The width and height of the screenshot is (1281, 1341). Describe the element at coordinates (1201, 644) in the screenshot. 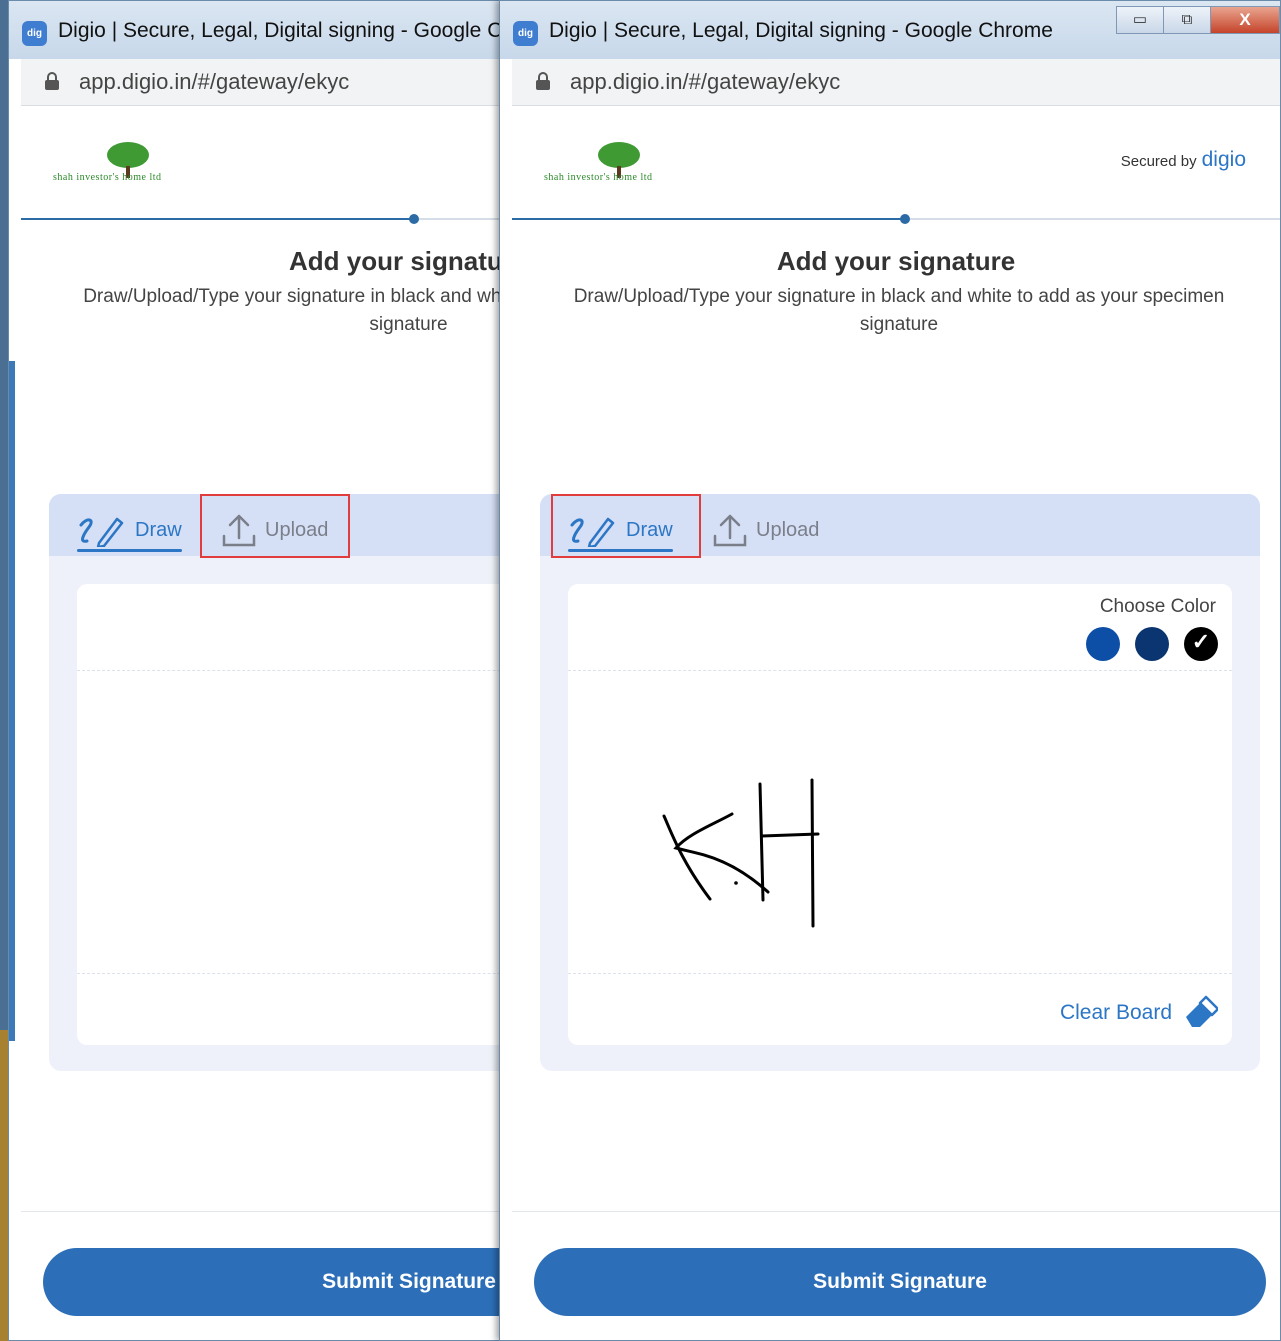

I see `color-swatch-black` at that location.